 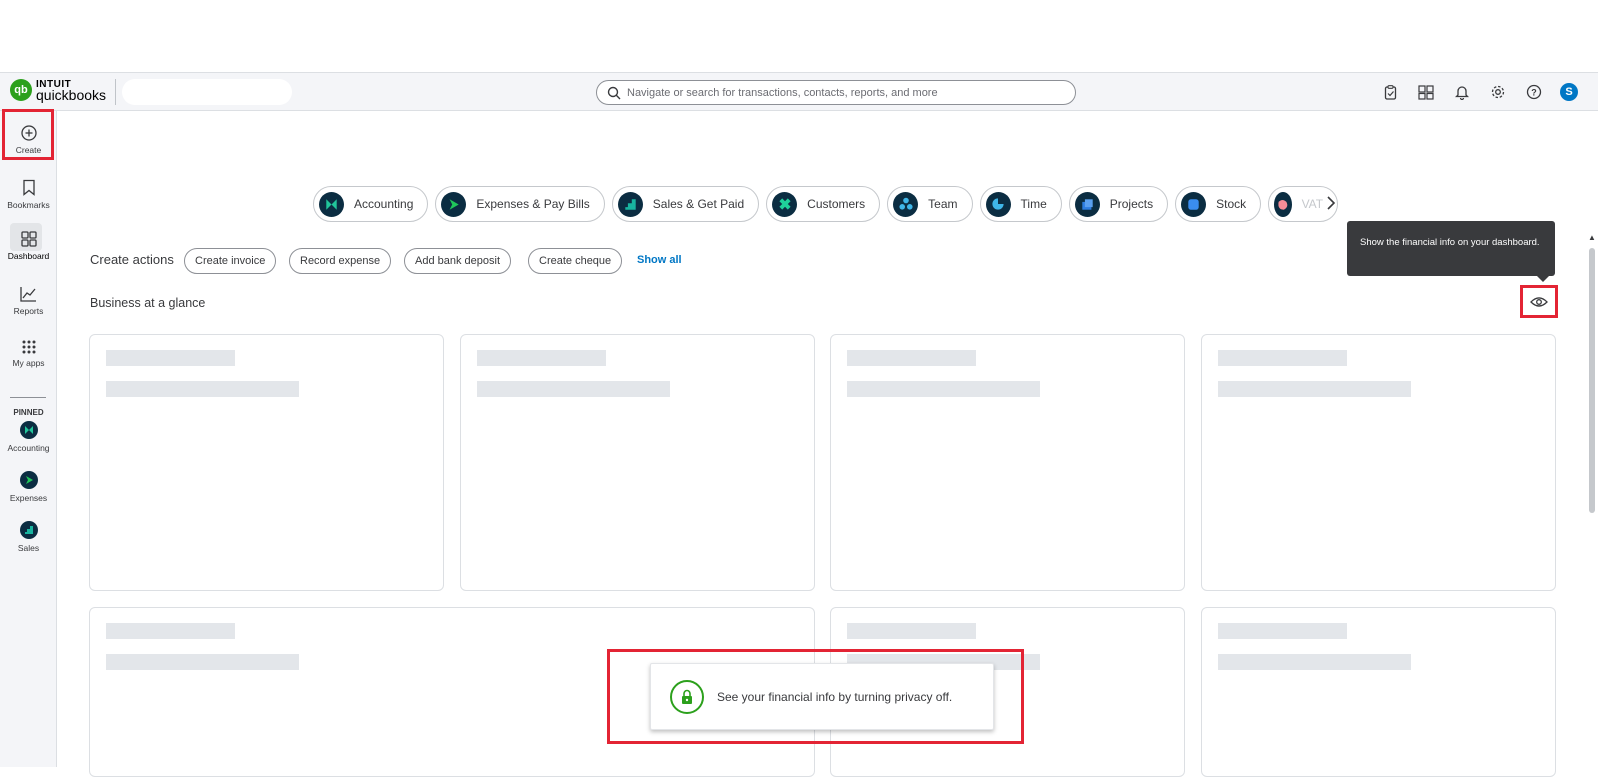 I want to click on bookmark-icon, so click(x=28, y=187).